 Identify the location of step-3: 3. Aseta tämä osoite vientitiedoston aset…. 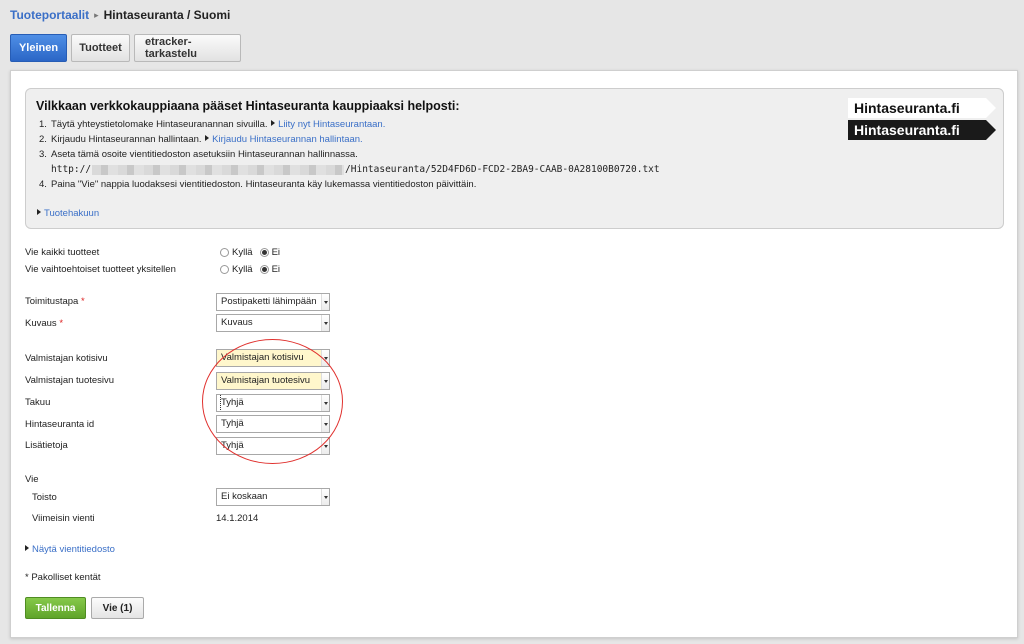
(349, 154).